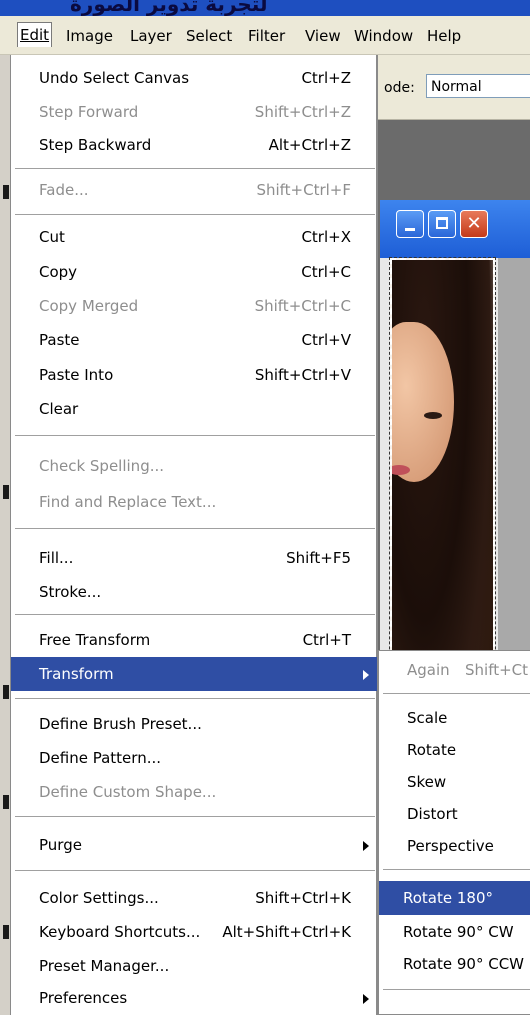 Image resolution: width=530 pixels, height=1015 pixels. Describe the element at coordinates (194, 190) in the screenshot. I see `menu-item-fade: Fade... Shift+Ctrl+F` at that location.